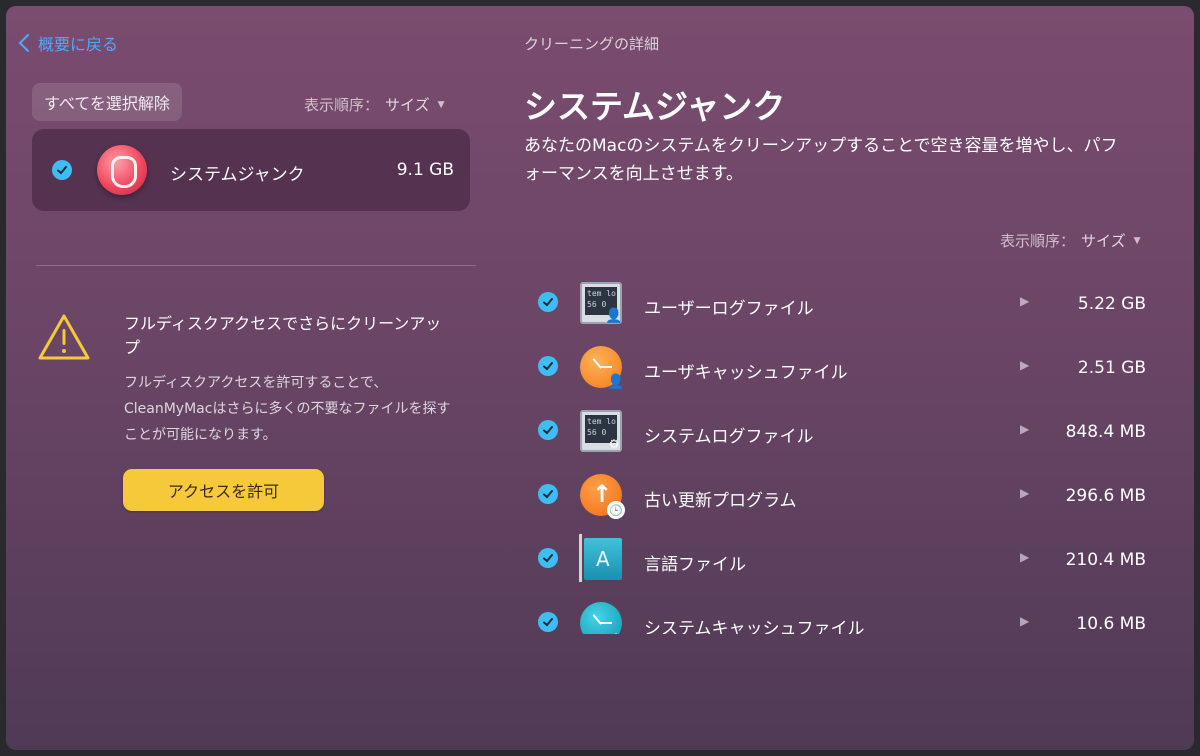 This screenshot has height=756, width=1200. Describe the element at coordinates (78, 44) in the screenshot. I see `back-label: 概要に戻る` at that location.